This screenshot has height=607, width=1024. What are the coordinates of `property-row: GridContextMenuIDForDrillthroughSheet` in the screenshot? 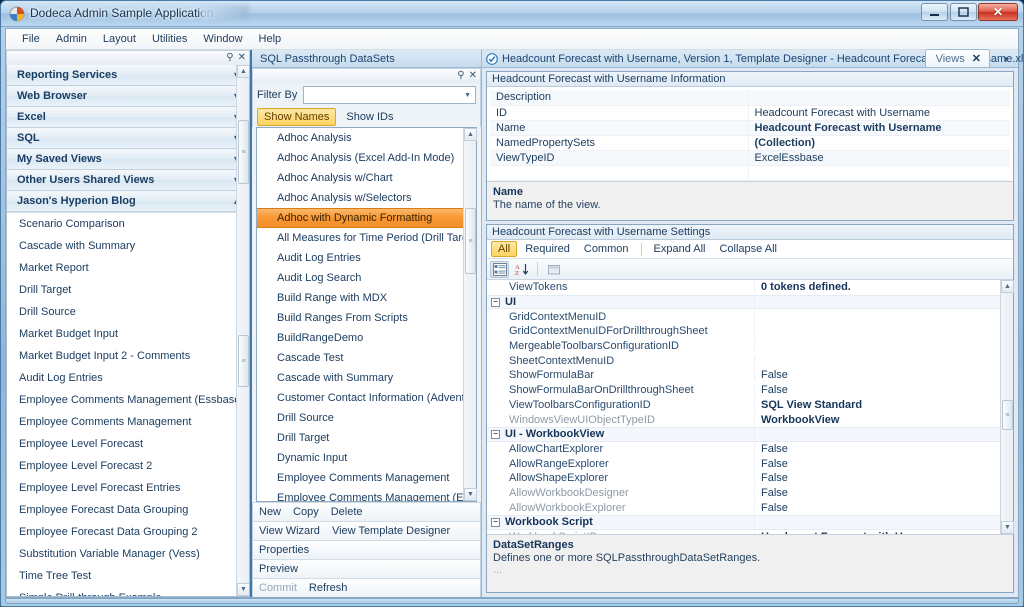 It's located at (743, 331).